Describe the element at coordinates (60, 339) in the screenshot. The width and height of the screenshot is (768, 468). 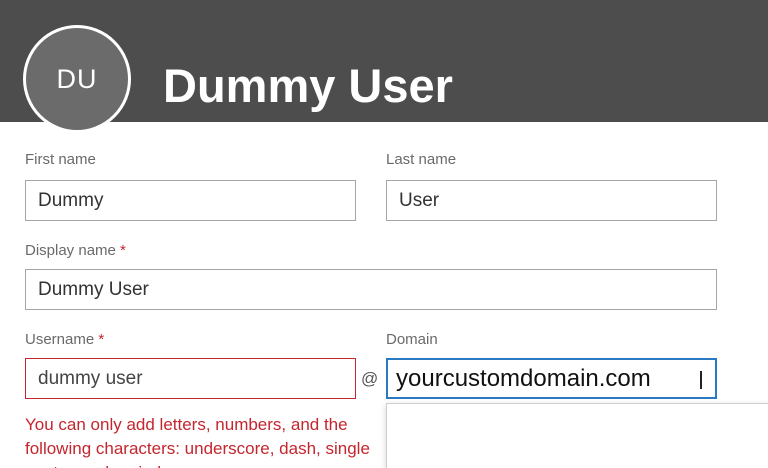
I see `username-label-text: Username` at that location.